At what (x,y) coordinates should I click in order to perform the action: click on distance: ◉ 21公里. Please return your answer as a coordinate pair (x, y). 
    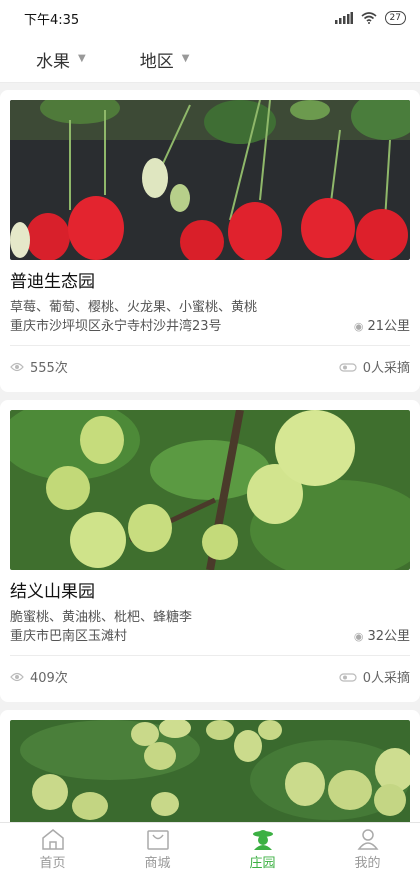
    Looking at the image, I should click on (382, 327).